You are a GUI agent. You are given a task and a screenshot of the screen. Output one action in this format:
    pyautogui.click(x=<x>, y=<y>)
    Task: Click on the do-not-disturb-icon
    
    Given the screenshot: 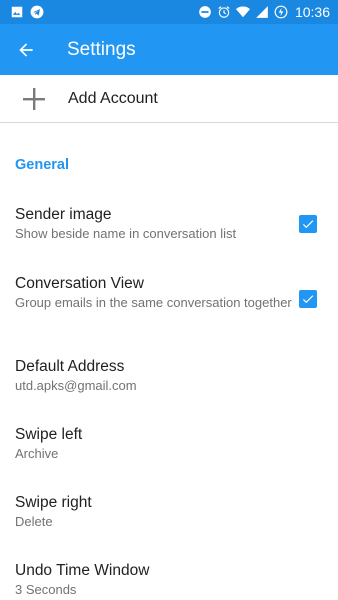 What is the action you would take?
    pyautogui.click(x=205, y=12)
    